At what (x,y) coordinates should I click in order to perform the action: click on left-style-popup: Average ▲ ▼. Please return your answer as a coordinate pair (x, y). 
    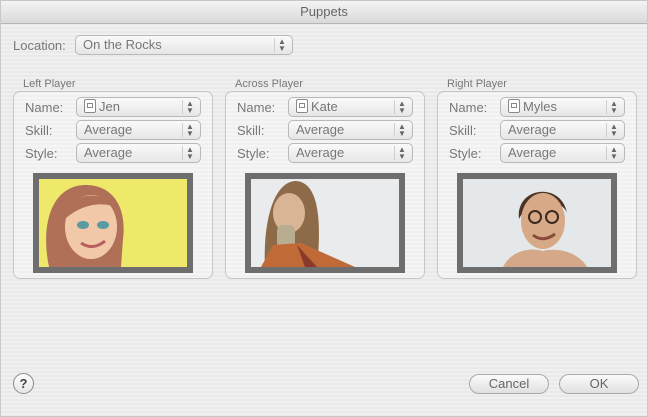
    Looking at the image, I should click on (138, 153).